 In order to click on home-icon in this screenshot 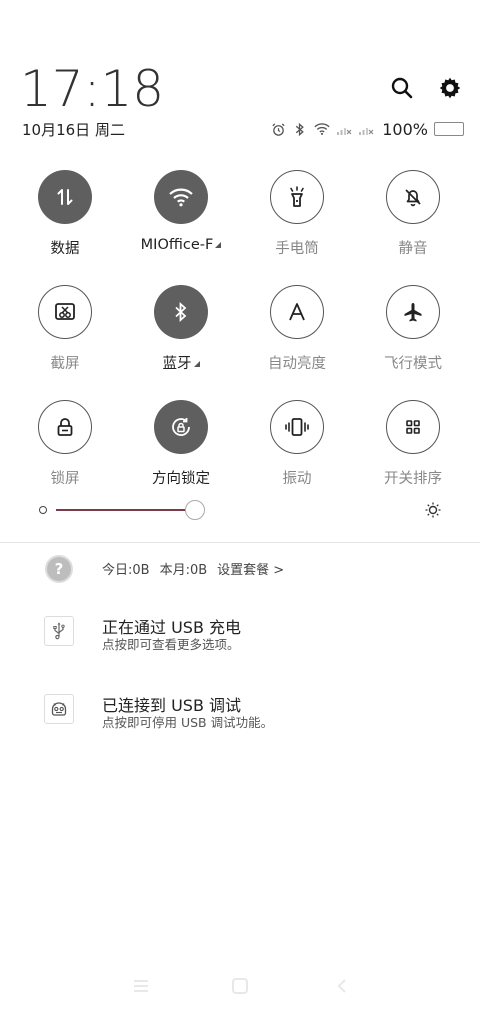, I will do `click(240, 986)`.